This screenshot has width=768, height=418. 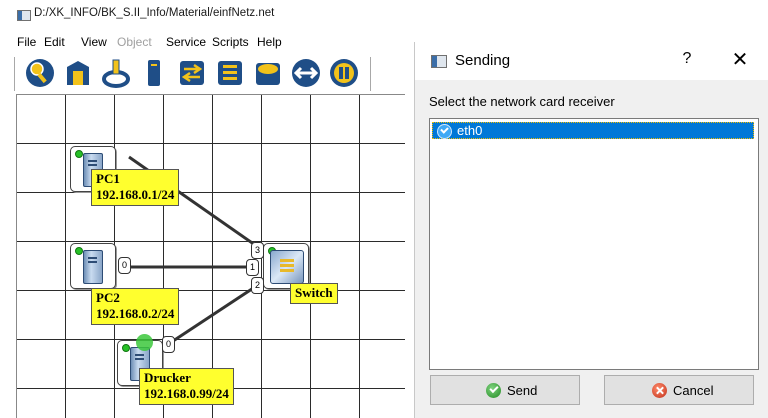 What do you see at coordinates (168, 344) in the screenshot?
I see `printer-port-label: 0` at bounding box center [168, 344].